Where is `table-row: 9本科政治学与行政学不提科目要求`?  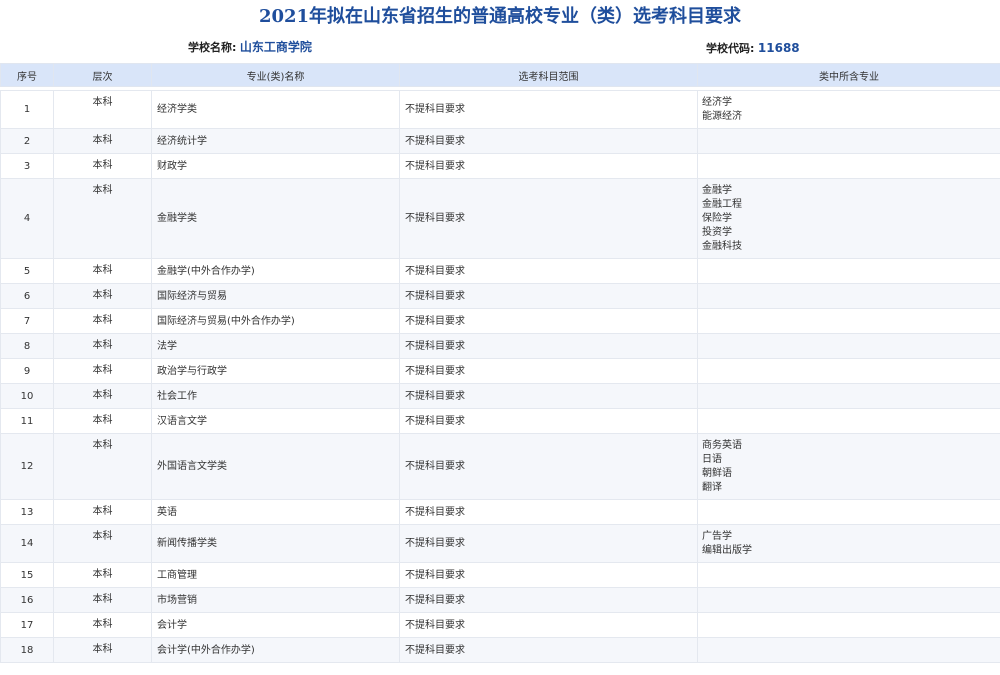
table-row: 9本科政治学与行政学不提科目要求 is located at coordinates (500, 371).